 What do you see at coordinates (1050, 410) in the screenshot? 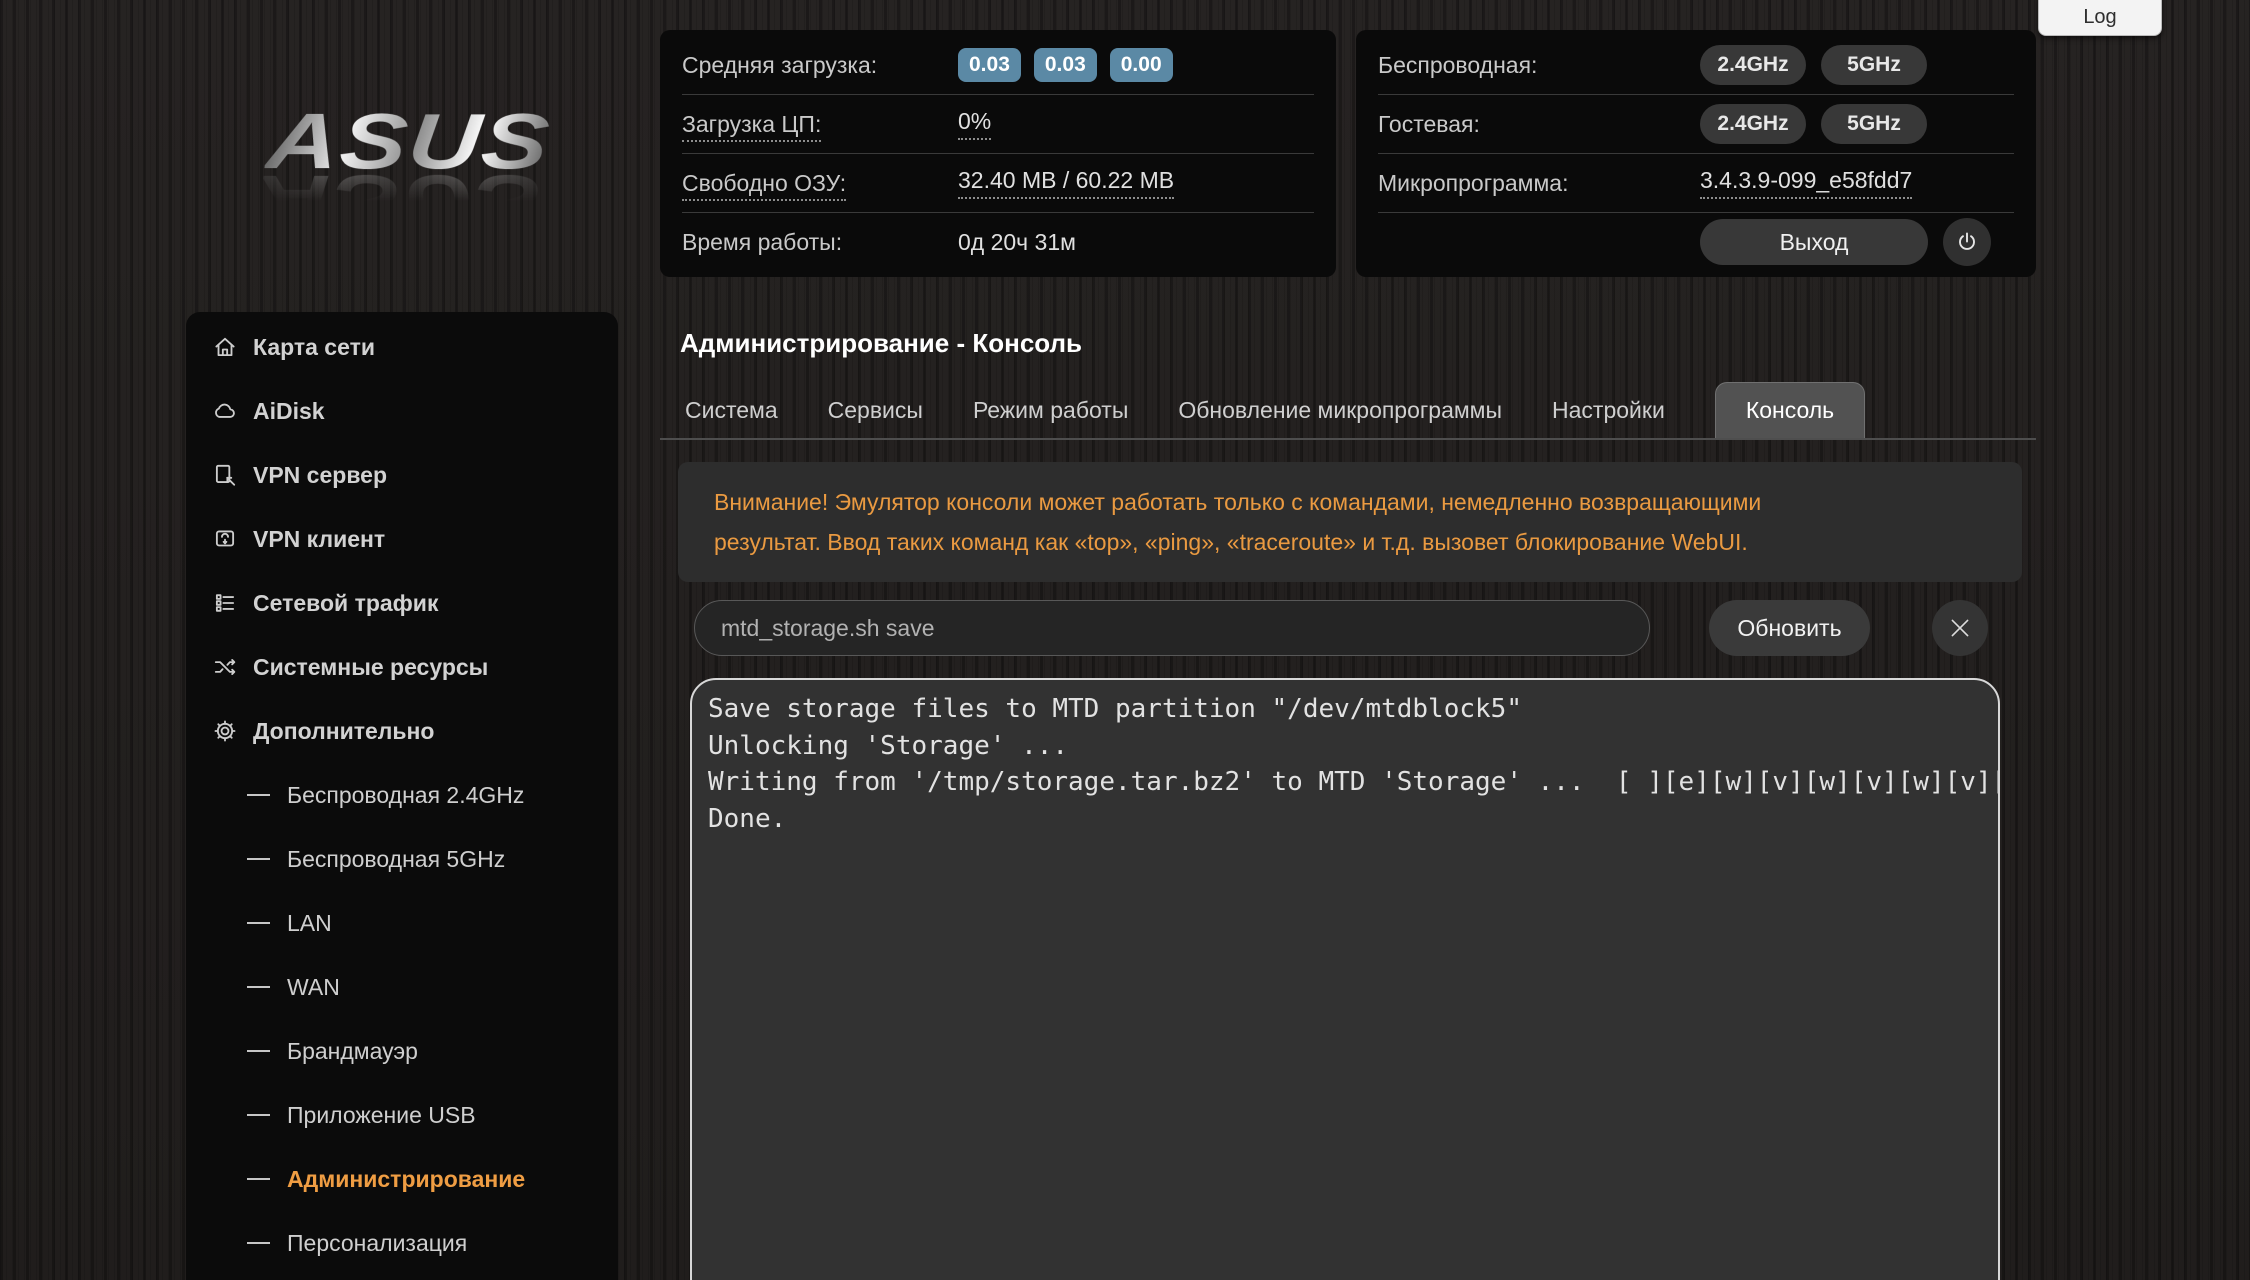
I see `tab-operation-mode: Режим работы` at bounding box center [1050, 410].